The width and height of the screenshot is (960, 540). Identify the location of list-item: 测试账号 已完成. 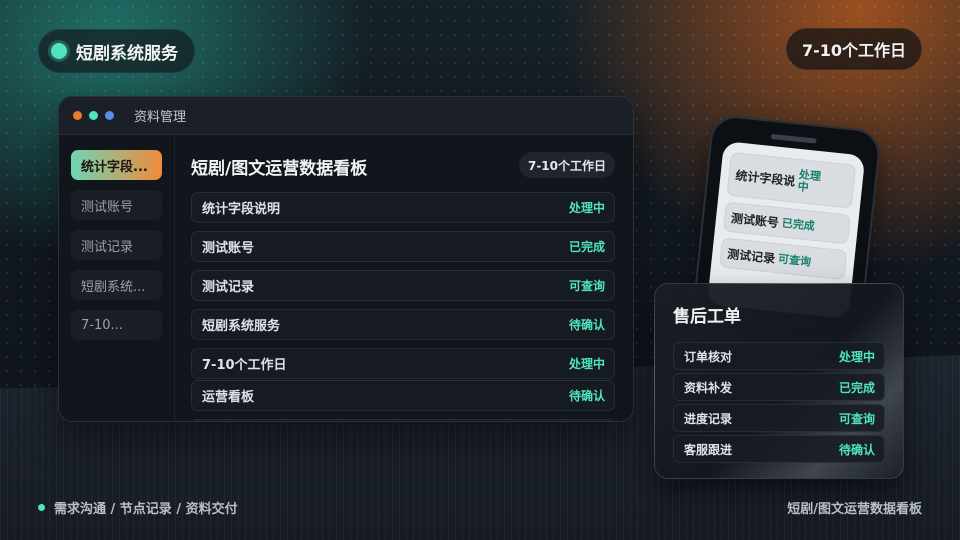
(403, 246).